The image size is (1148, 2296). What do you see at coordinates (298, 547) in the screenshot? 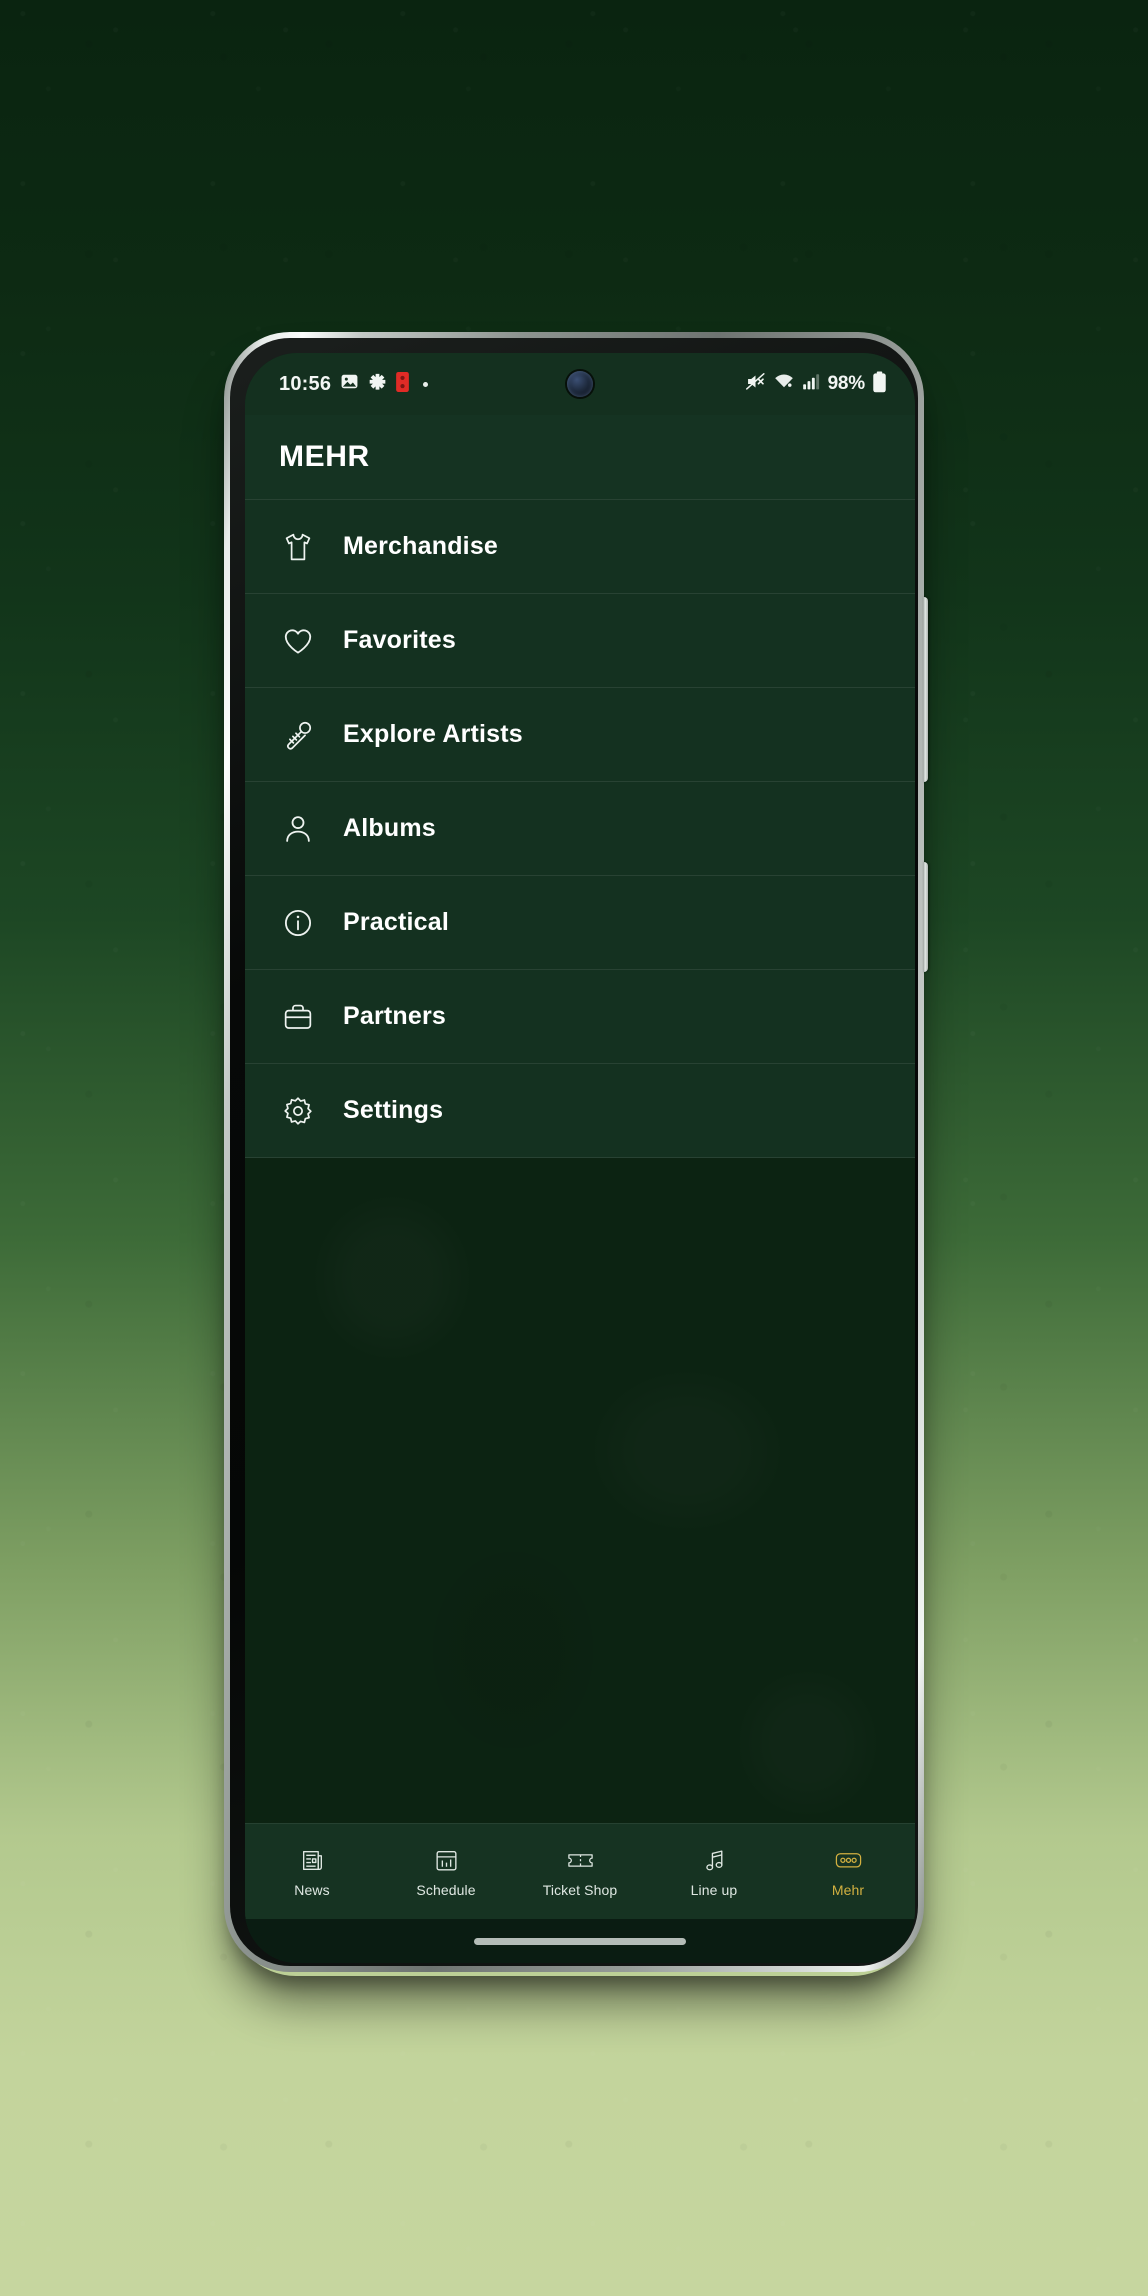
I see `tshirt-icon` at bounding box center [298, 547].